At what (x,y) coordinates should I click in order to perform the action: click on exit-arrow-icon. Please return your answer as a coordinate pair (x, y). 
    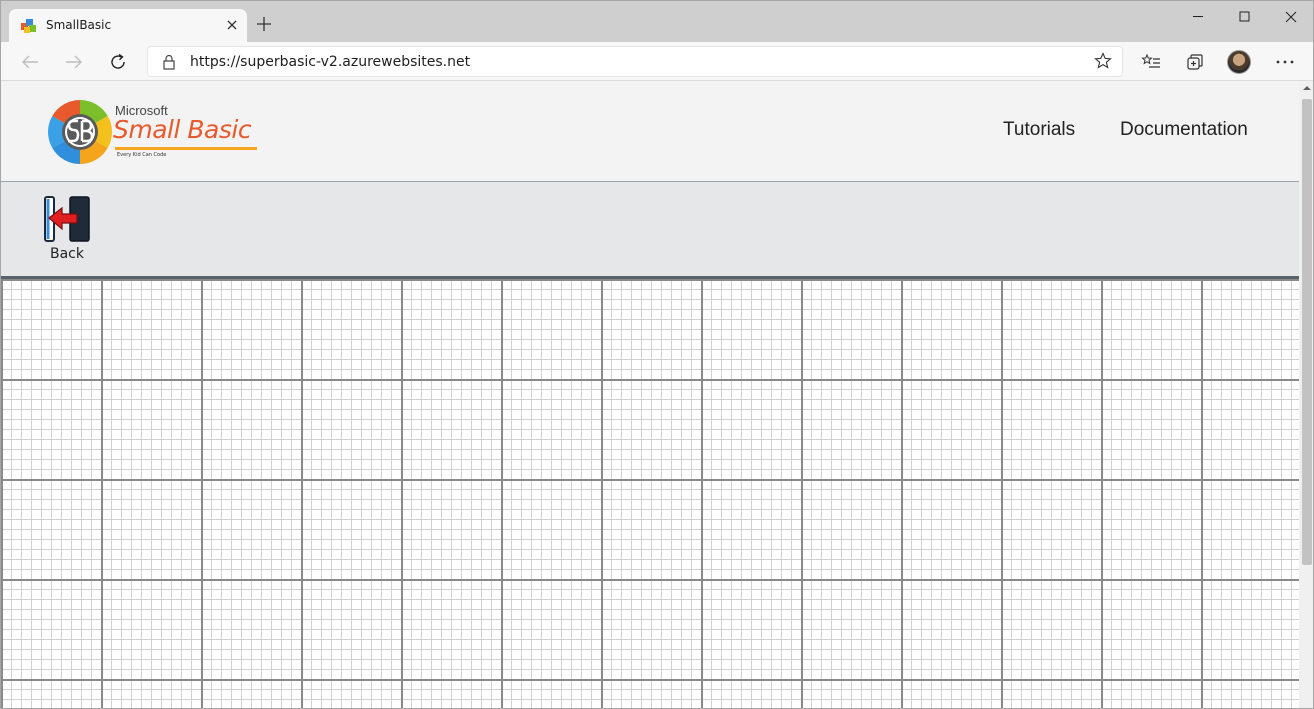
    Looking at the image, I should click on (67, 219).